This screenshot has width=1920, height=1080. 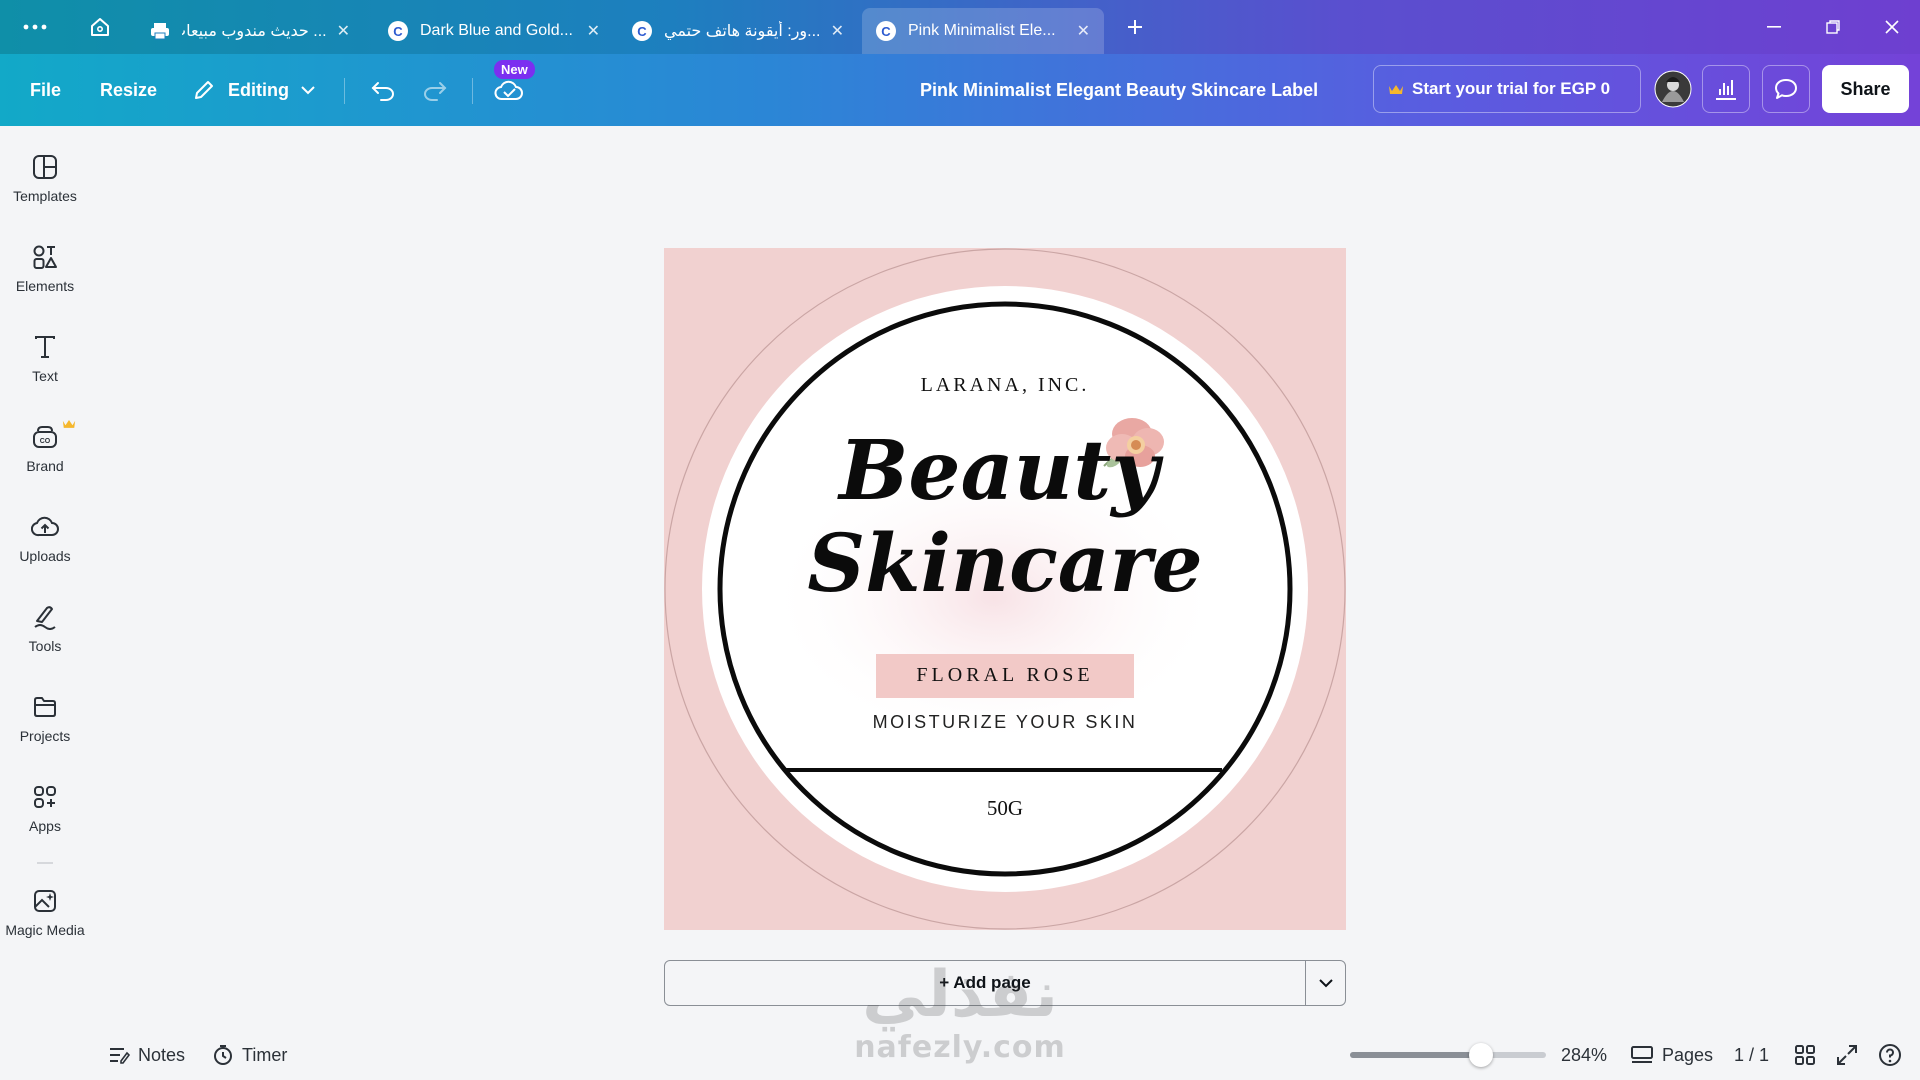 I want to click on sidebar-label: Apps, so click(x=45, y=826).